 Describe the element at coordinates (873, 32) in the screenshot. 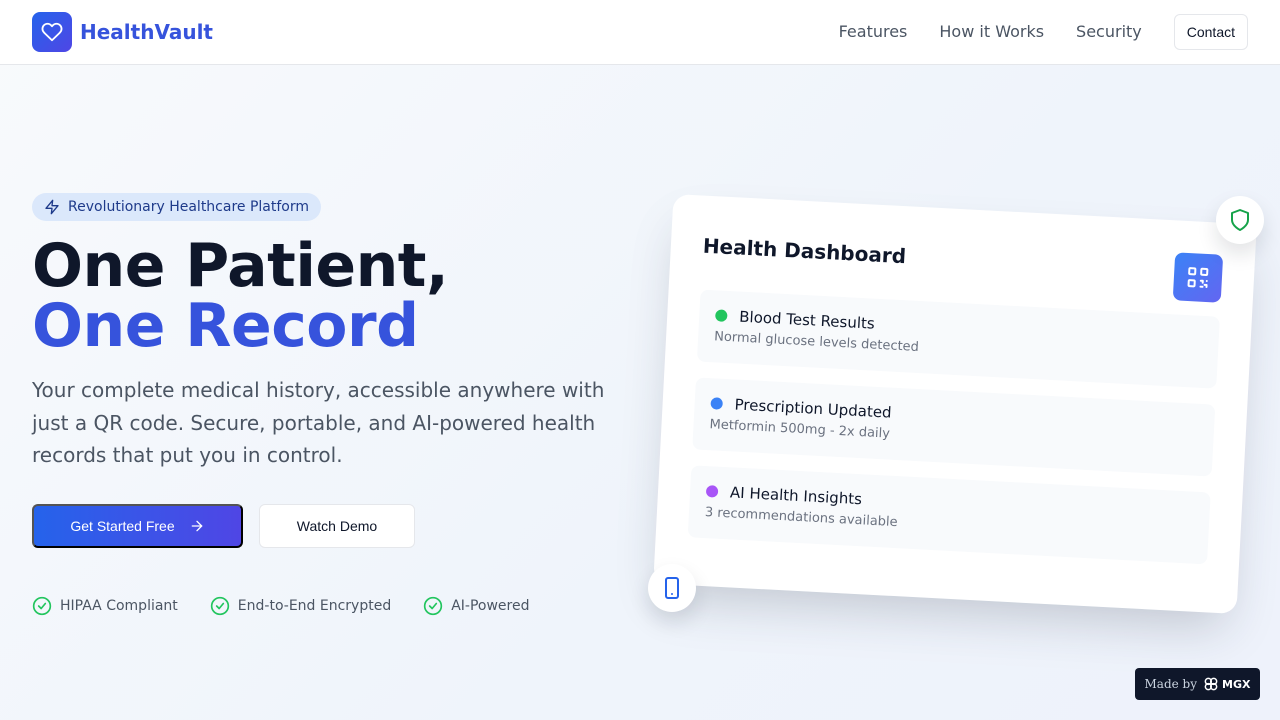

I see `nav-link-features: Features` at that location.